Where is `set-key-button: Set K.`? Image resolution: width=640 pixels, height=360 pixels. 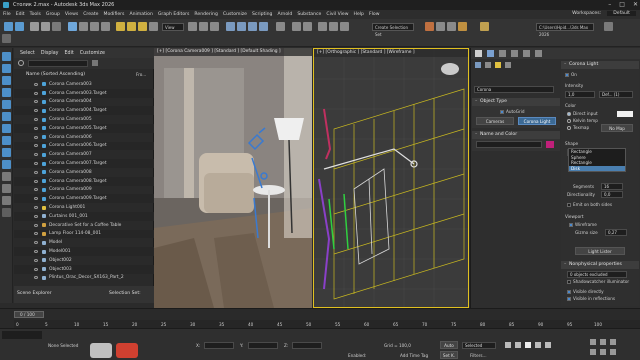 set-key-button: Set K. is located at coordinates (449, 355).